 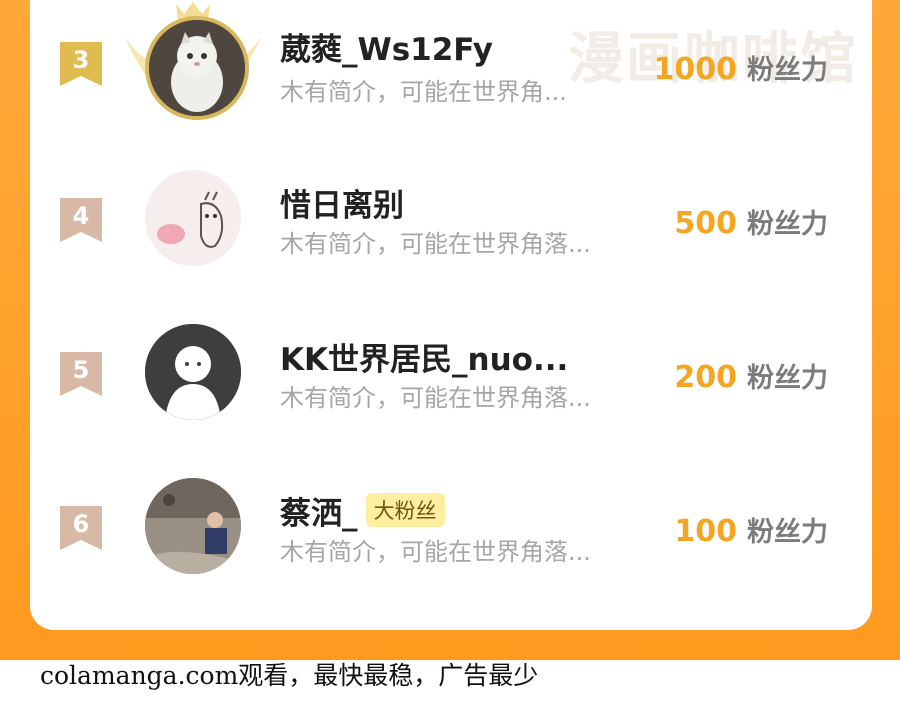 I want to click on fan-power: 200 粉丝力, so click(x=751, y=375).